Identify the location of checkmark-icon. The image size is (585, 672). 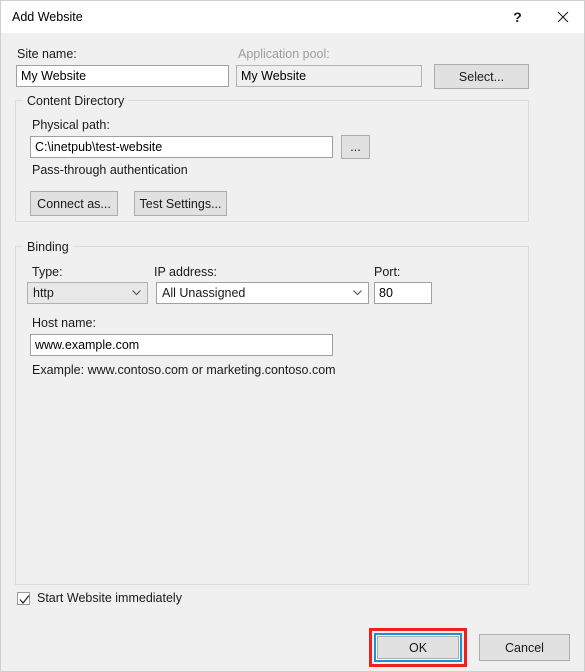
(24, 600).